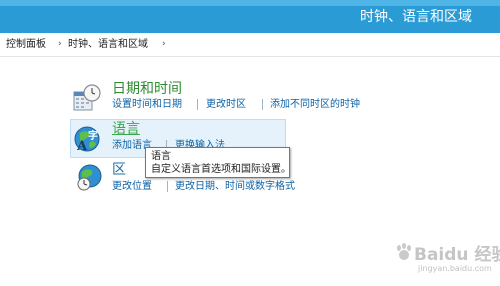  I want to click on calendar-clock-icon, so click(87, 97).